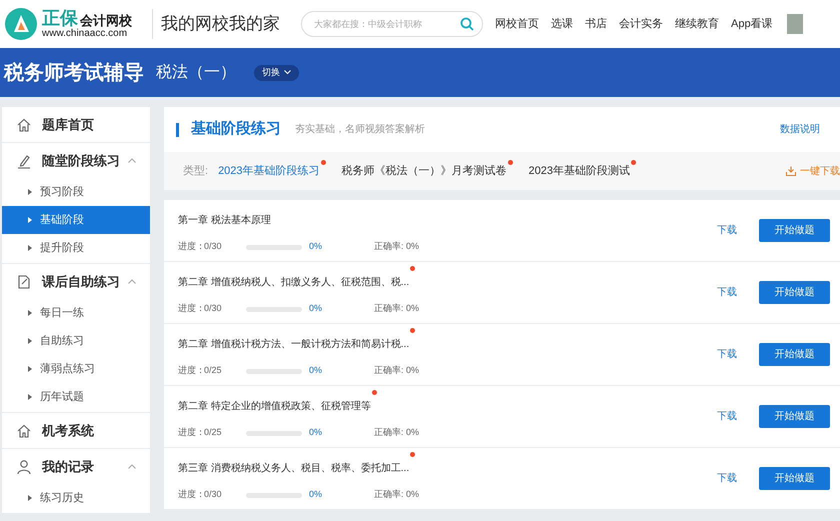 This screenshot has height=521, width=840. Describe the element at coordinates (85, 34) in the screenshot. I see `logo-url: www.chinaacc.com` at that location.